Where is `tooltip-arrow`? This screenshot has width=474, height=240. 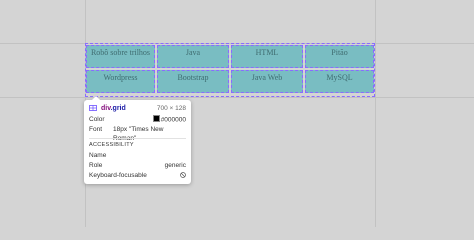 tooltip-arrow is located at coordinates (96, 98).